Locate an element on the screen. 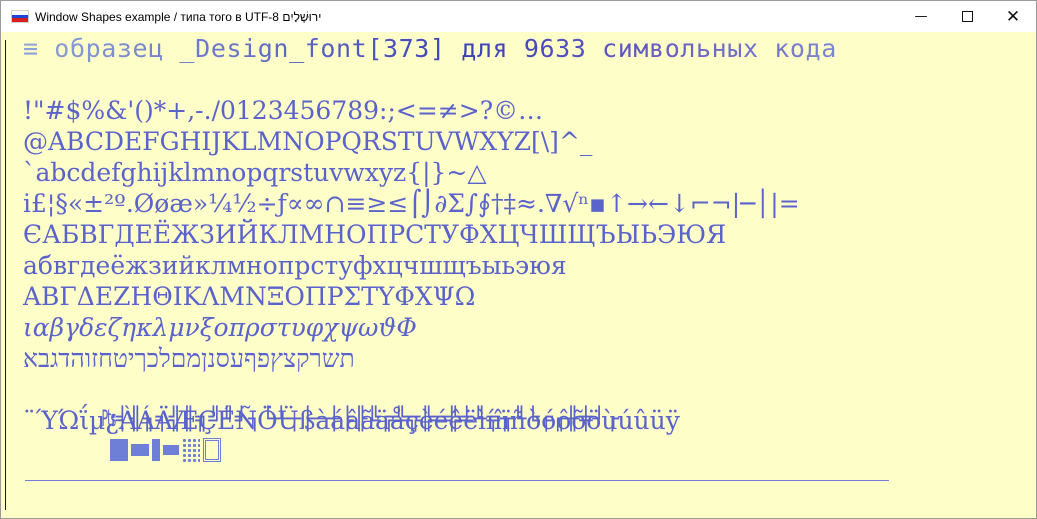  minimize-icon: — is located at coordinates (921, 16).